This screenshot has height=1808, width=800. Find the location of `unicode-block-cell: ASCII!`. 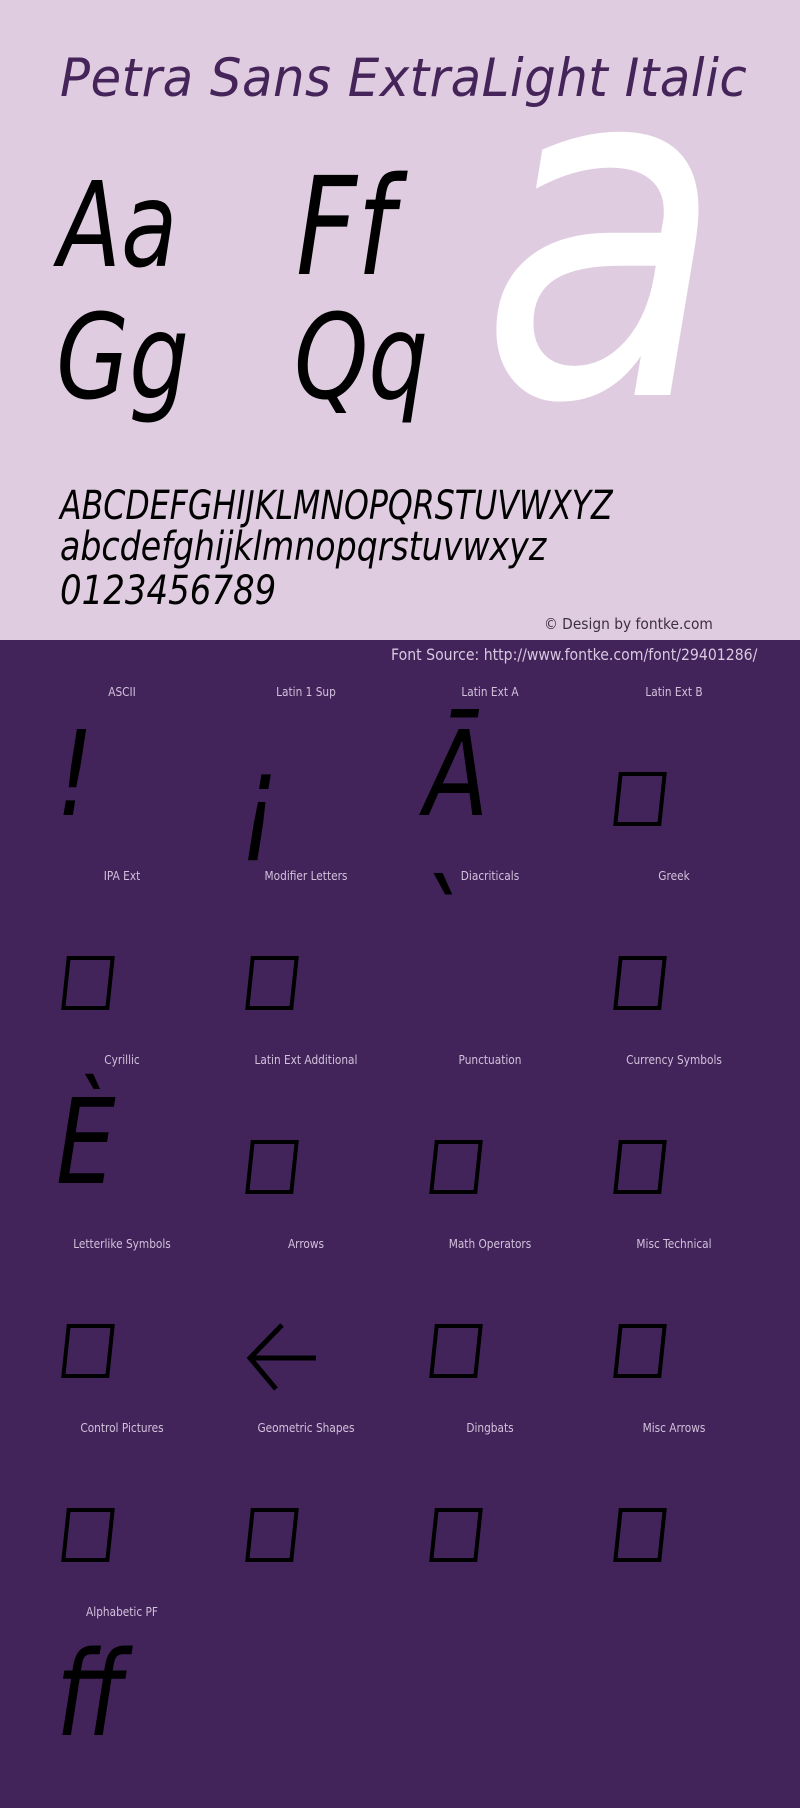

unicode-block-cell: ASCII! is located at coordinates (122, 772).